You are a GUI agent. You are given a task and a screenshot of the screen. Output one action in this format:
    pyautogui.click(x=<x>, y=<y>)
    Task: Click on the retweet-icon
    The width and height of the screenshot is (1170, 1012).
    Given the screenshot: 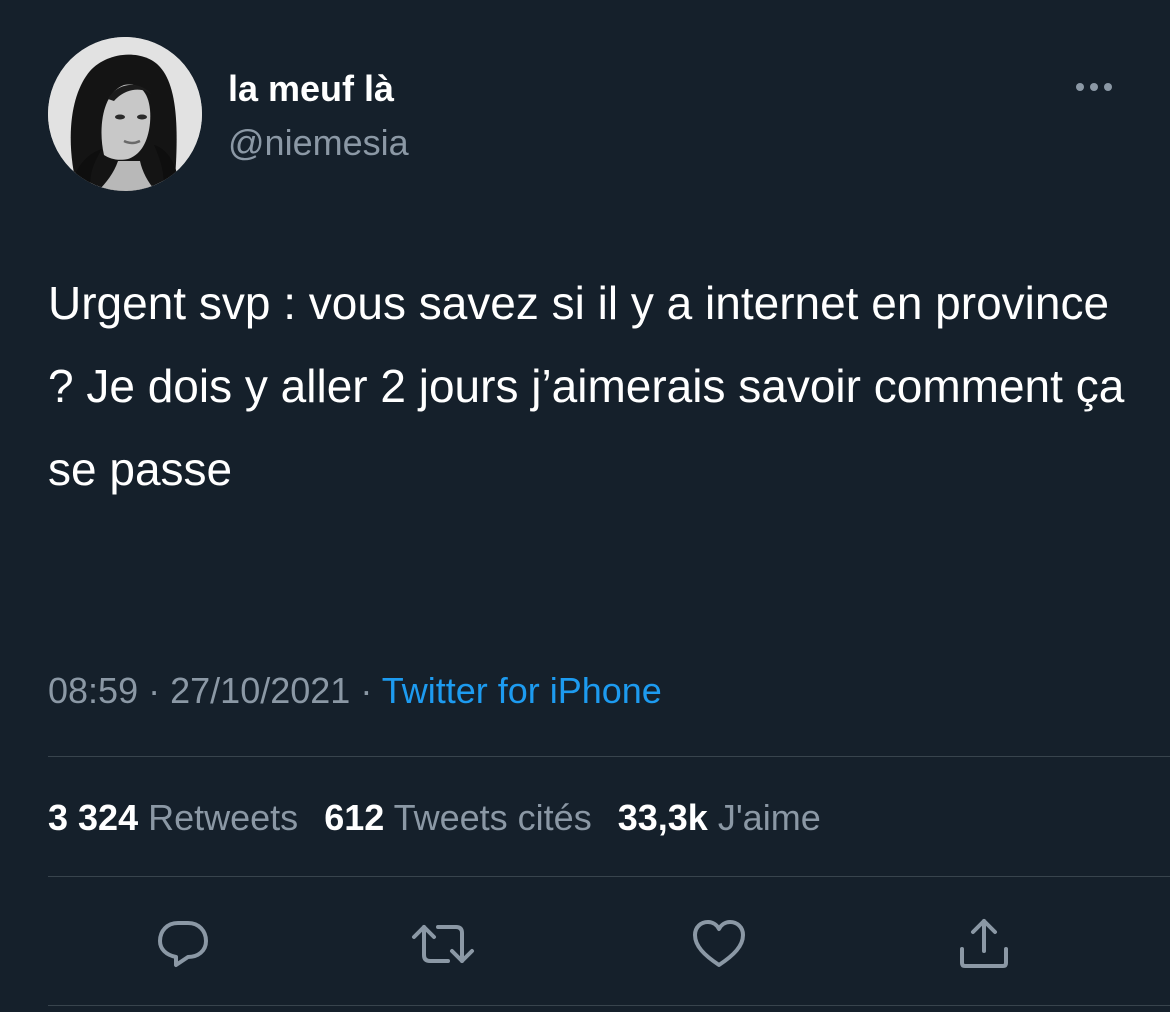 What is the action you would take?
    pyautogui.click(x=443, y=944)
    